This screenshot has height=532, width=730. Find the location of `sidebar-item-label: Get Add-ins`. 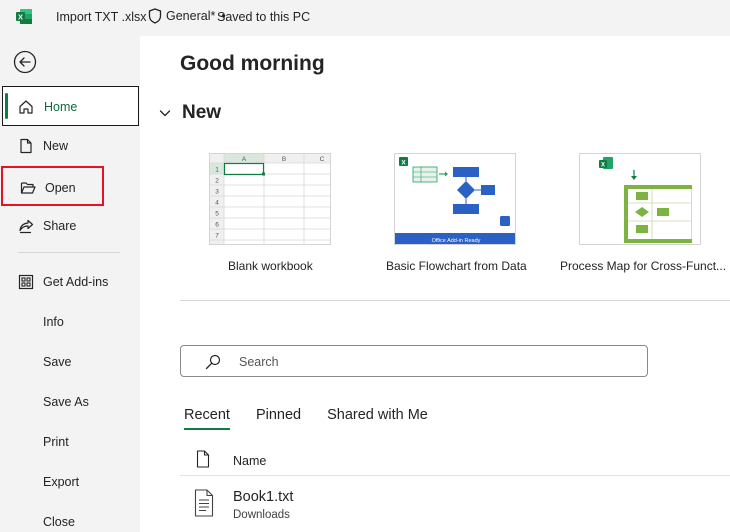

sidebar-item-label: Get Add-ins is located at coordinates (76, 282).